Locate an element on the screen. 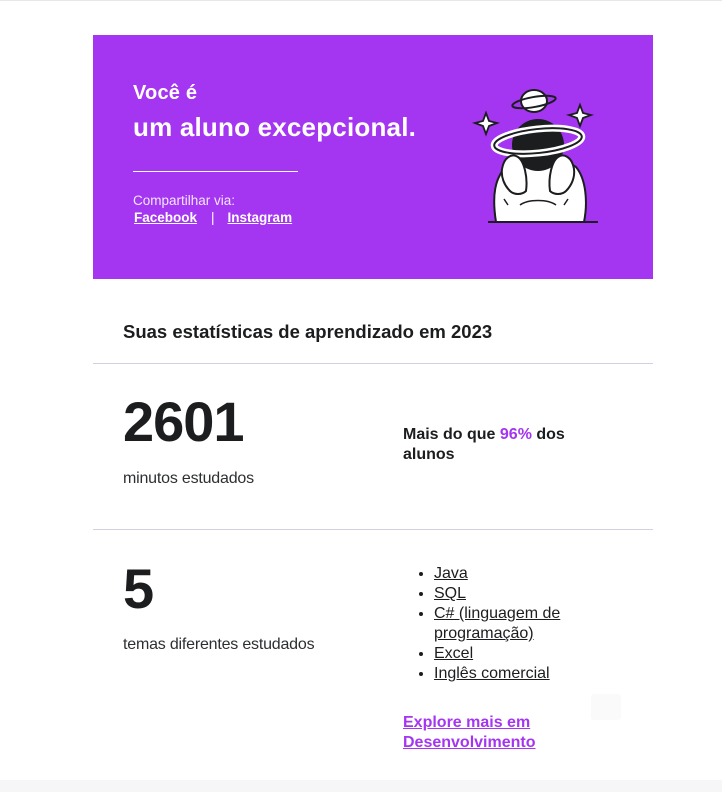 Image resolution: width=722 pixels, height=792 pixels. topic-link-excel: Excel is located at coordinates (453, 653).